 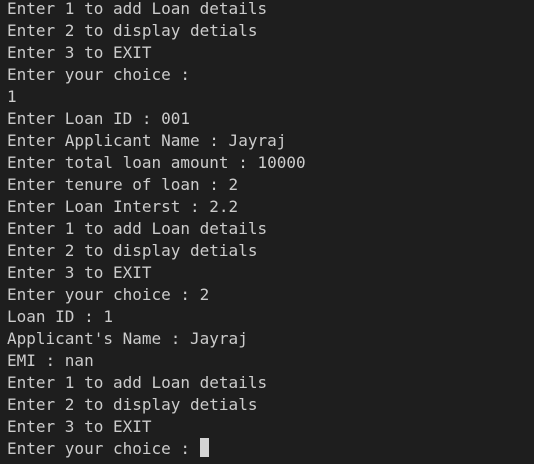 What do you see at coordinates (156, 162) in the screenshot?
I see `terminal-line: Enter total loan amount : 10000` at bounding box center [156, 162].